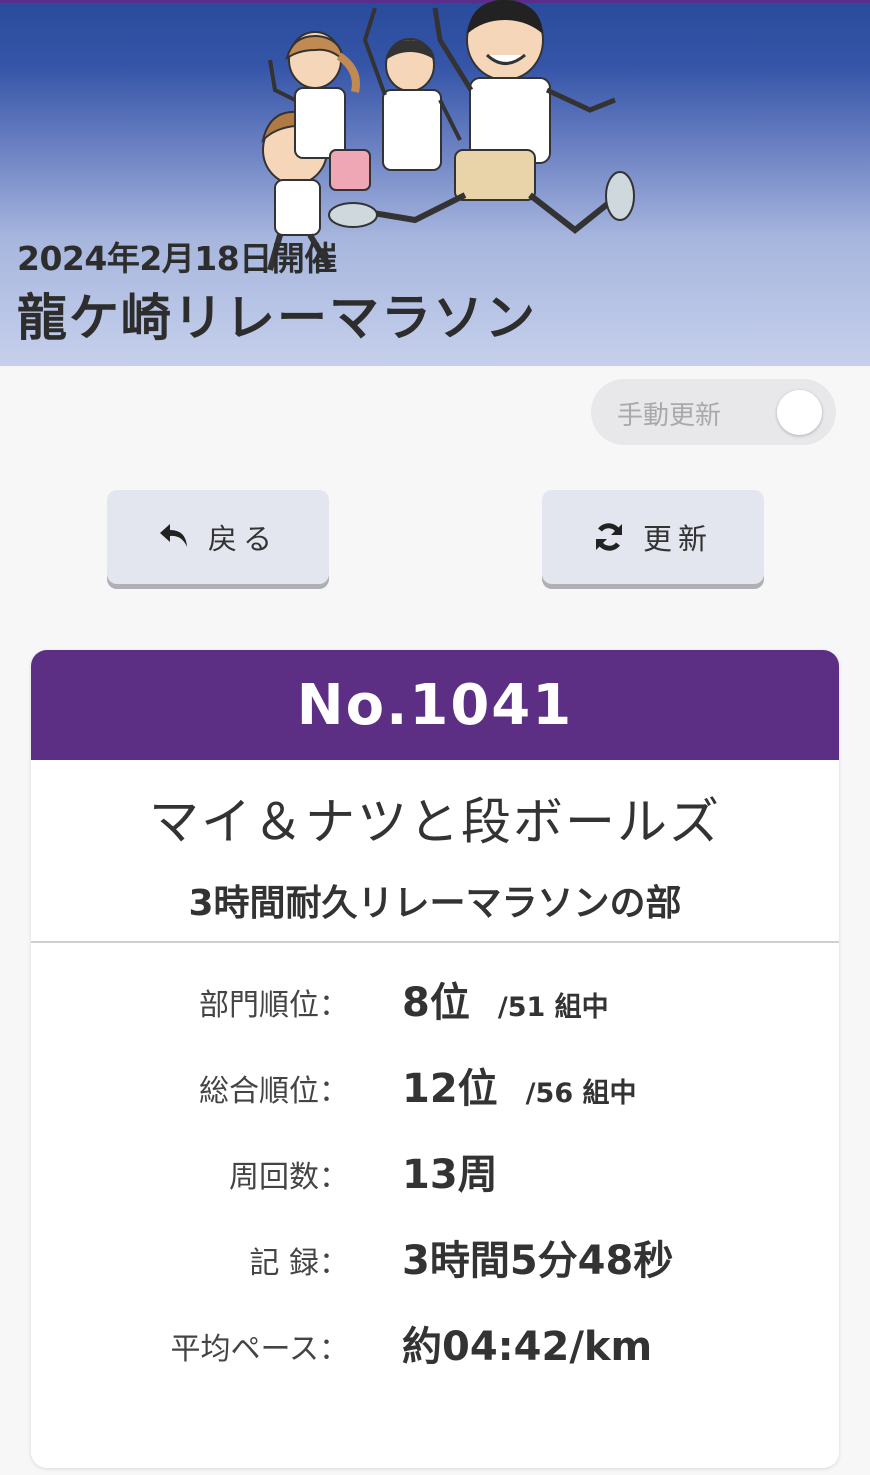 This screenshot has width=870, height=1475. I want to click on overall-rank-total: /56 組中, so click(581, 1093).